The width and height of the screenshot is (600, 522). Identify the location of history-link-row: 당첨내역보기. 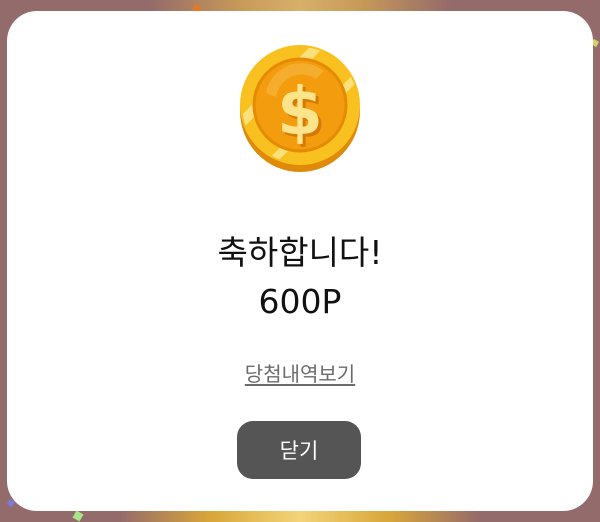
(300, 374).